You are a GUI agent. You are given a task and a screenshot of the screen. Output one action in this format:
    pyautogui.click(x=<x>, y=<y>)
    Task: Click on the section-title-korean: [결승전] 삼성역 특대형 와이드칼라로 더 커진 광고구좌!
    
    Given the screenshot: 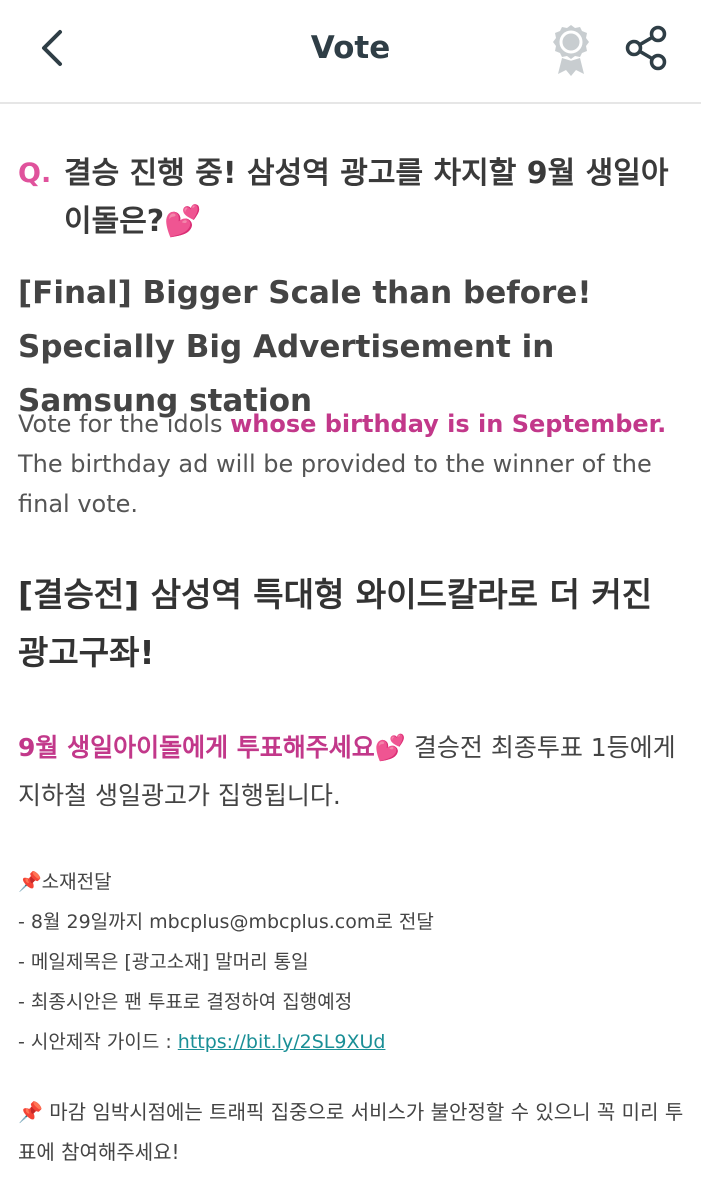 What is the action you would take?
    pyautogui.click(x=335, y=623)
    